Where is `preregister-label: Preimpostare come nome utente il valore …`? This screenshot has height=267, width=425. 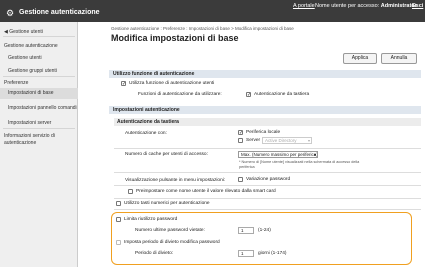 preregister-label: Preimpostare come nome utente il valore … is located at coordinates (206, 191).